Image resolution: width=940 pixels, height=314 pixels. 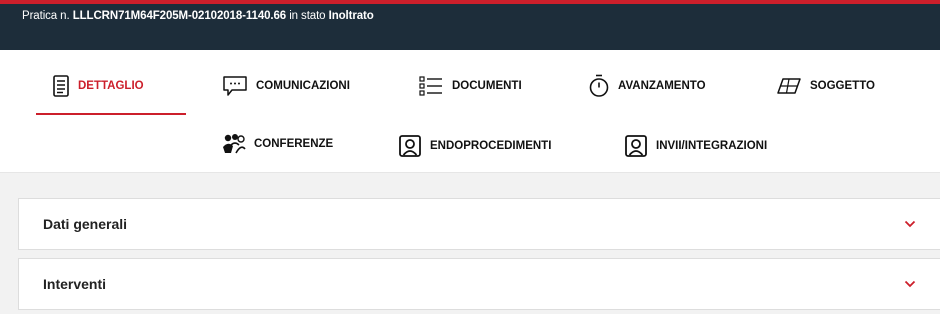 I want to click on tab-conferenze: CONFERENZE, so click(x=277, y=144).